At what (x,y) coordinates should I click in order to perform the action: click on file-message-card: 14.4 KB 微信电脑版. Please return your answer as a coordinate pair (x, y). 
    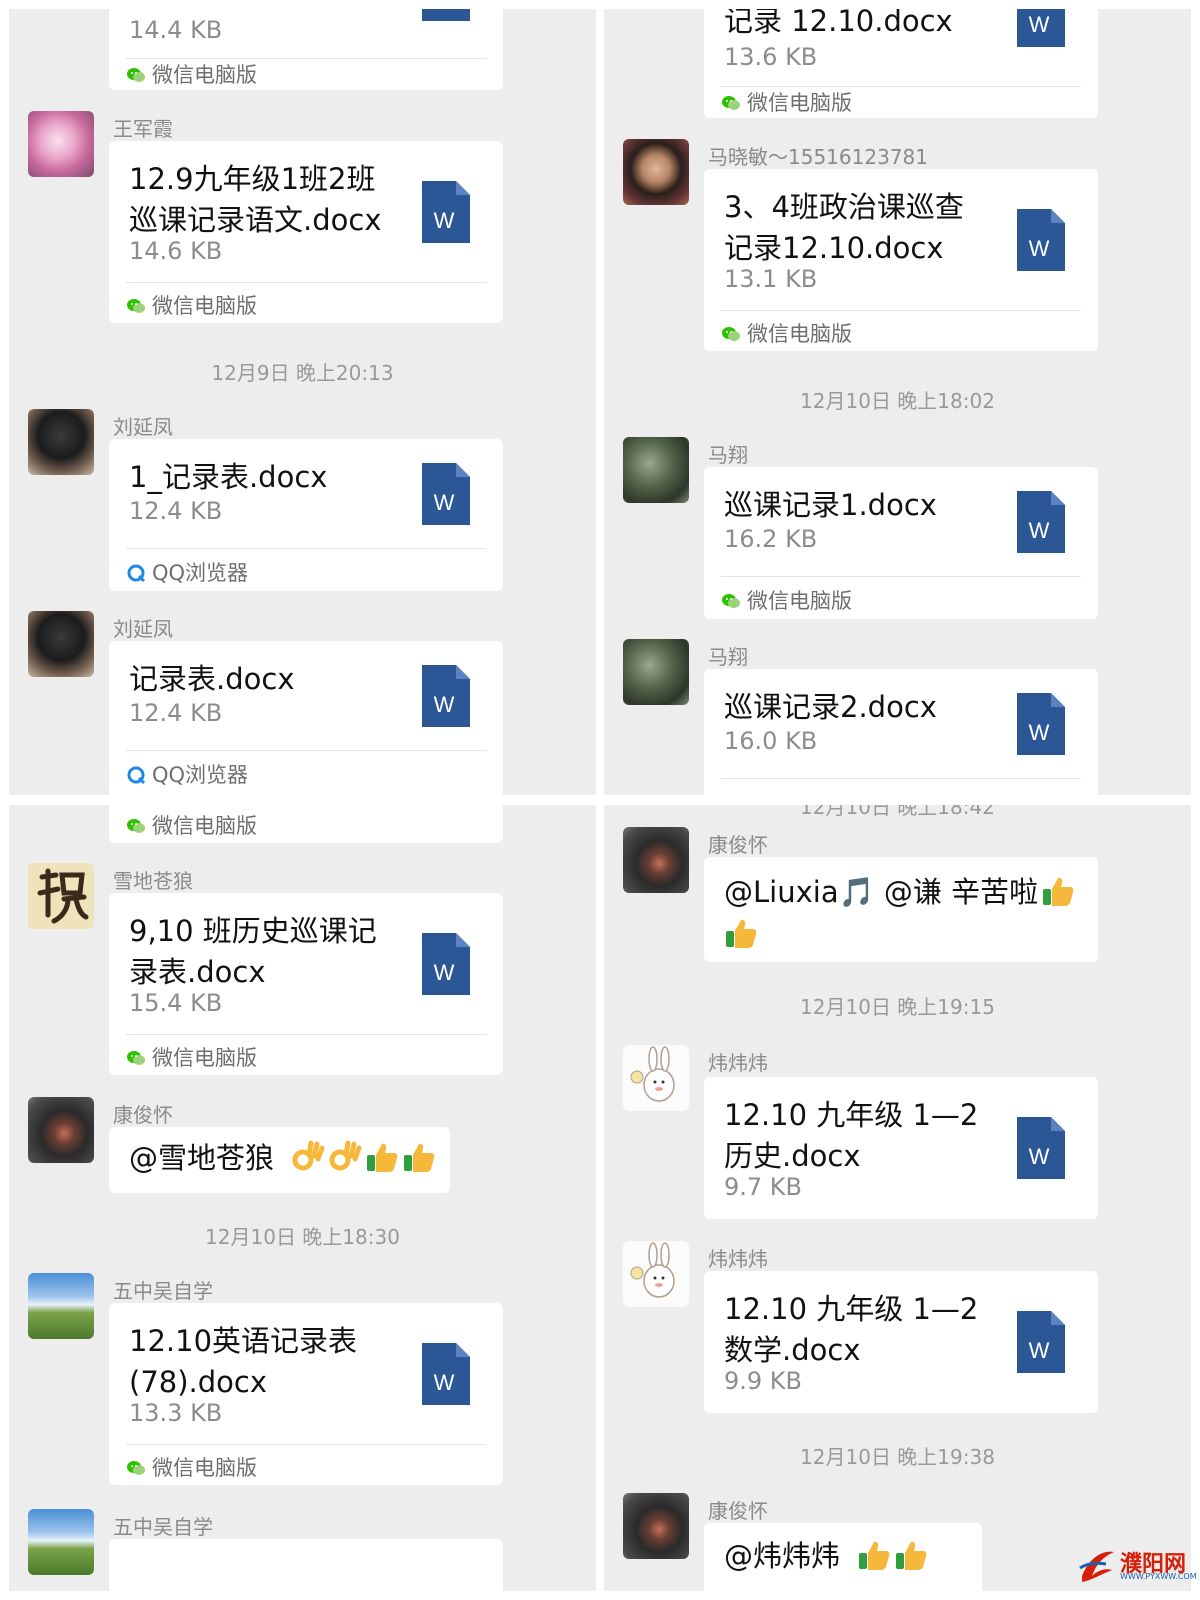
    Looking at the image, I should click on (306, 49).